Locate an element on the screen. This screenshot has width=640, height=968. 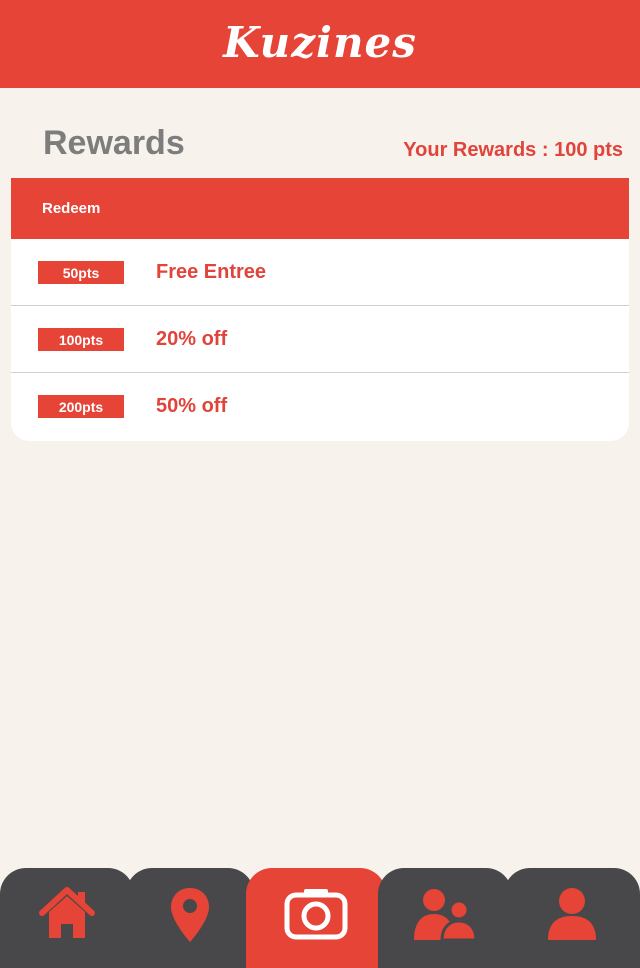
tab-profile is located at coordinates (572, 918).